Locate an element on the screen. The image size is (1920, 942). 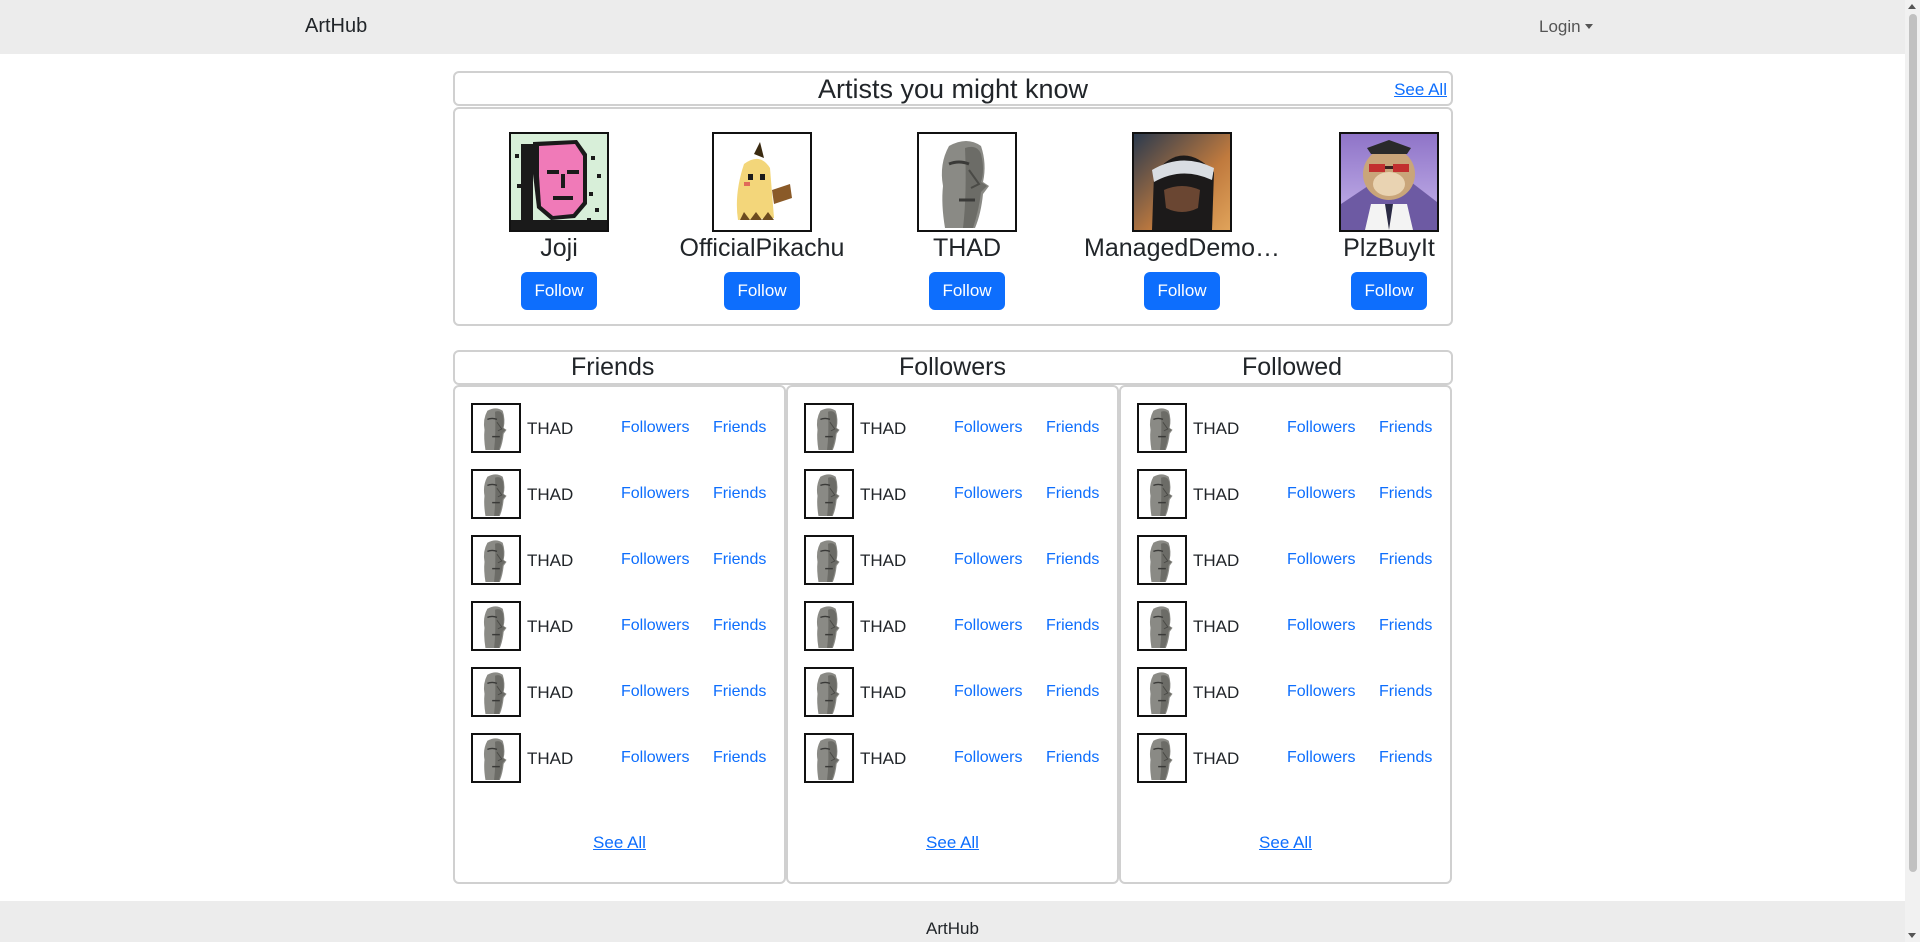
brand-link: ArtHub is located at coordinates (336, 26).